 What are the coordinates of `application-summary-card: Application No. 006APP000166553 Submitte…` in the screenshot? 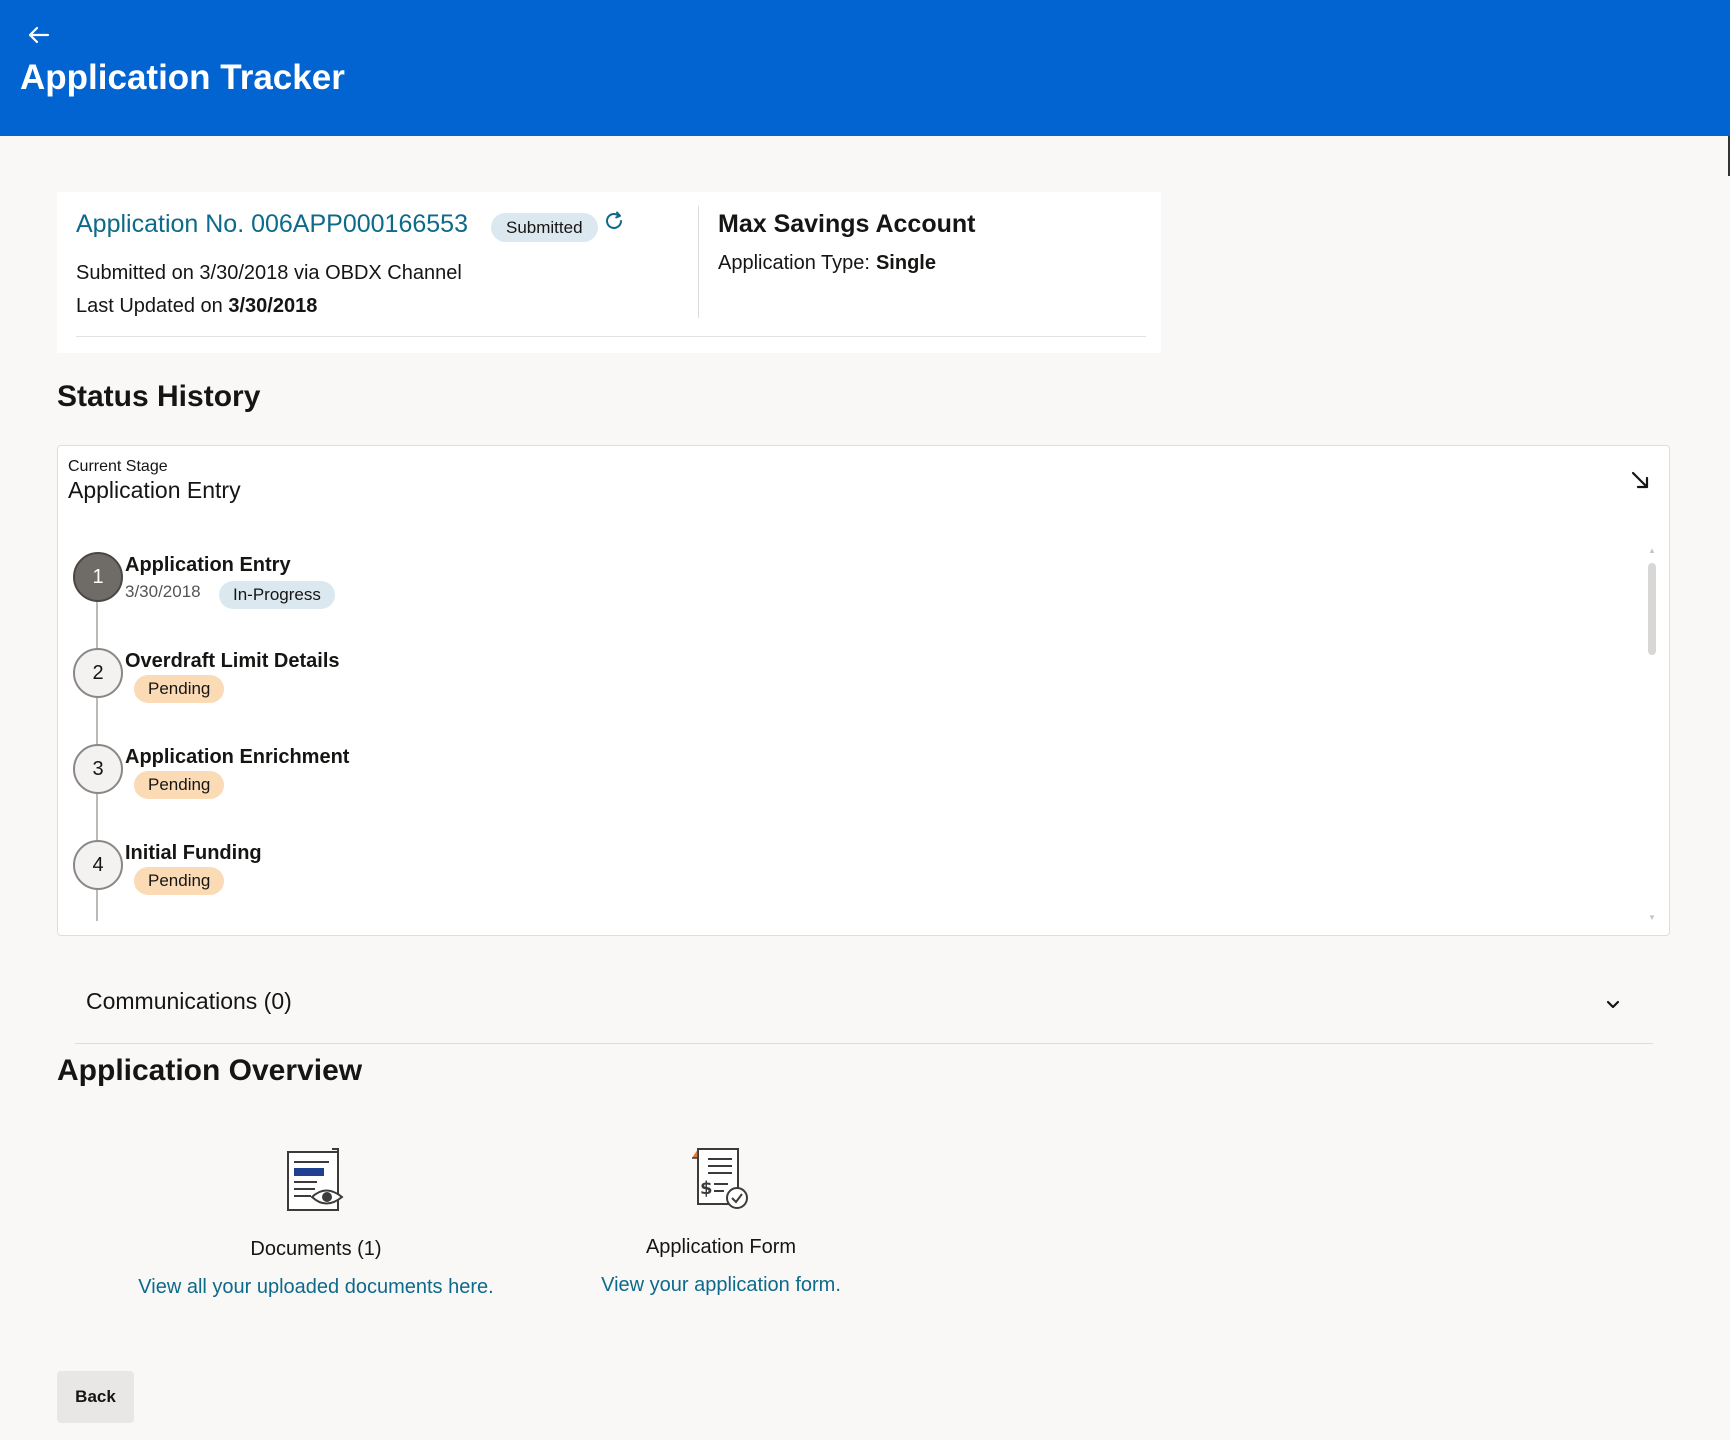 It's located at (609, 272).